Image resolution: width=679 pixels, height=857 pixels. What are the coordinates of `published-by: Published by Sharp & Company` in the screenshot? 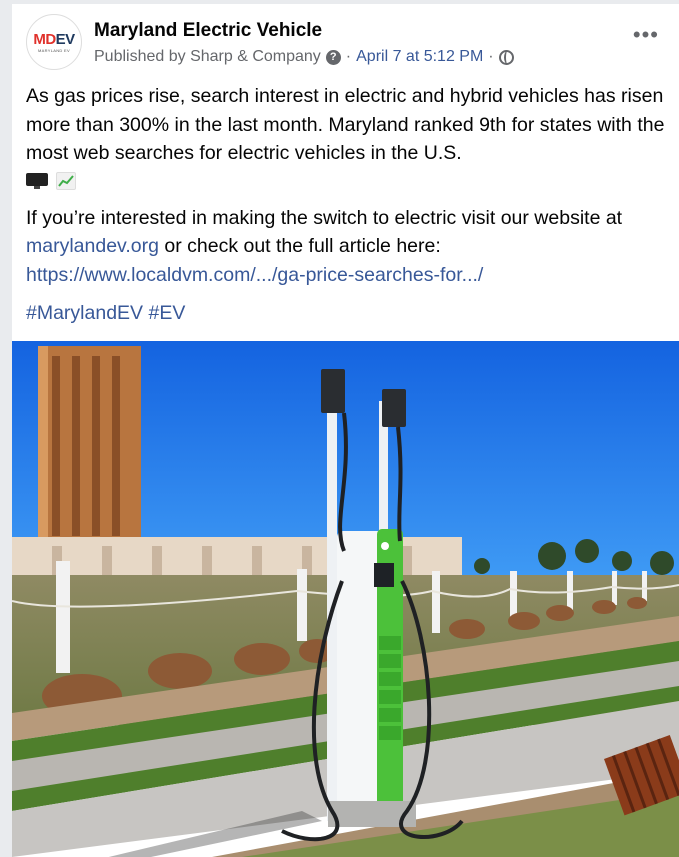 It's located at (207, 56).